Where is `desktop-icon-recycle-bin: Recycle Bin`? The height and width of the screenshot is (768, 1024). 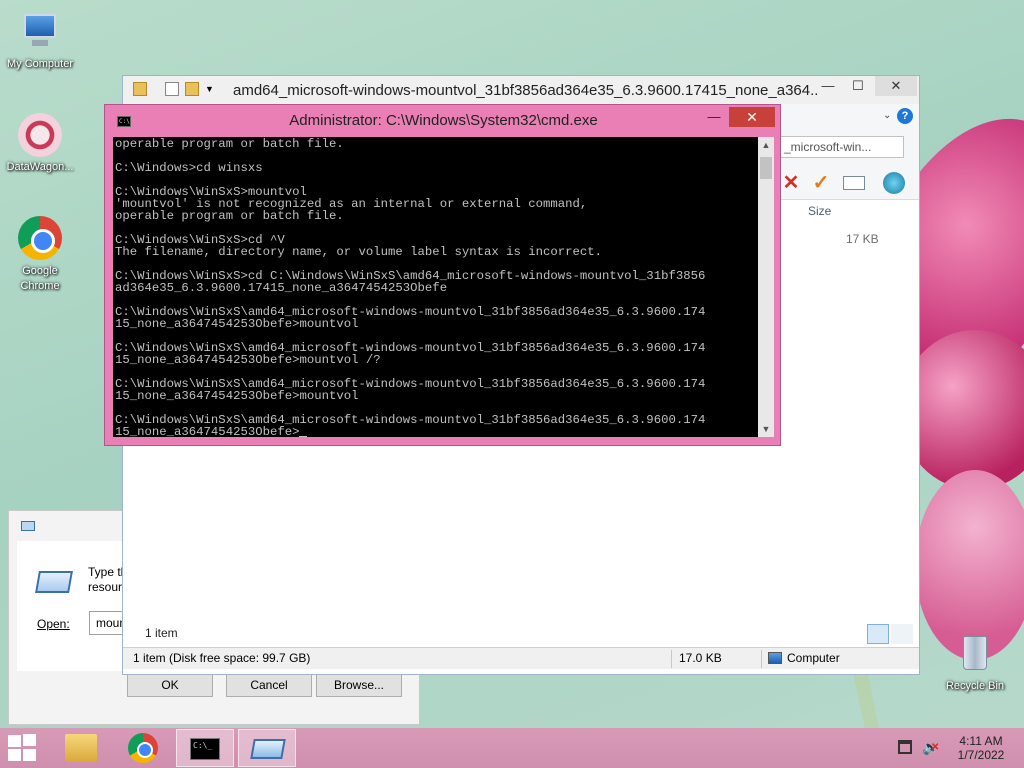 desktop-icon-recycle-bin: Recycle Bin is located at coordinates (975, 662).